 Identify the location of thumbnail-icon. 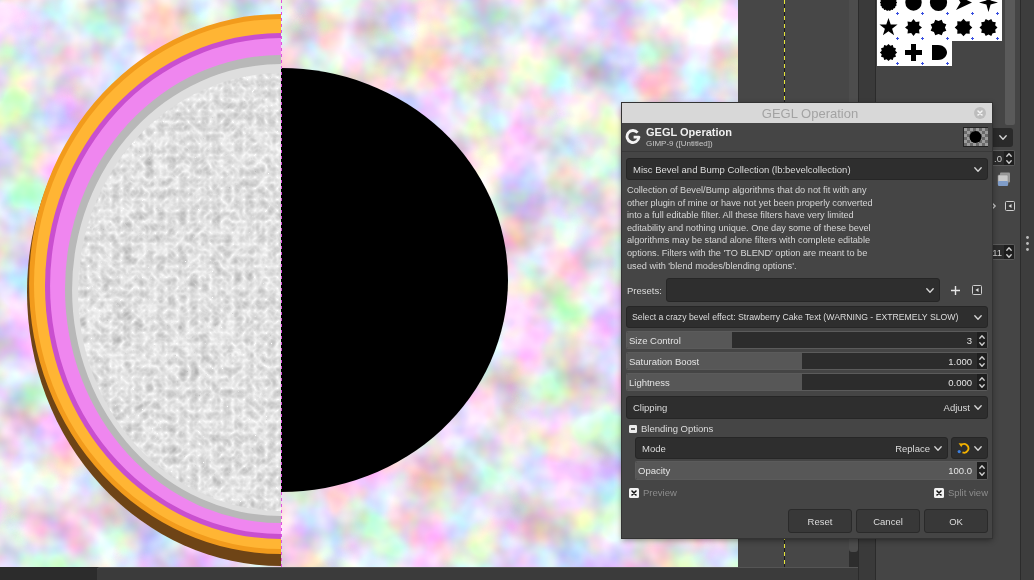
(975, 137).